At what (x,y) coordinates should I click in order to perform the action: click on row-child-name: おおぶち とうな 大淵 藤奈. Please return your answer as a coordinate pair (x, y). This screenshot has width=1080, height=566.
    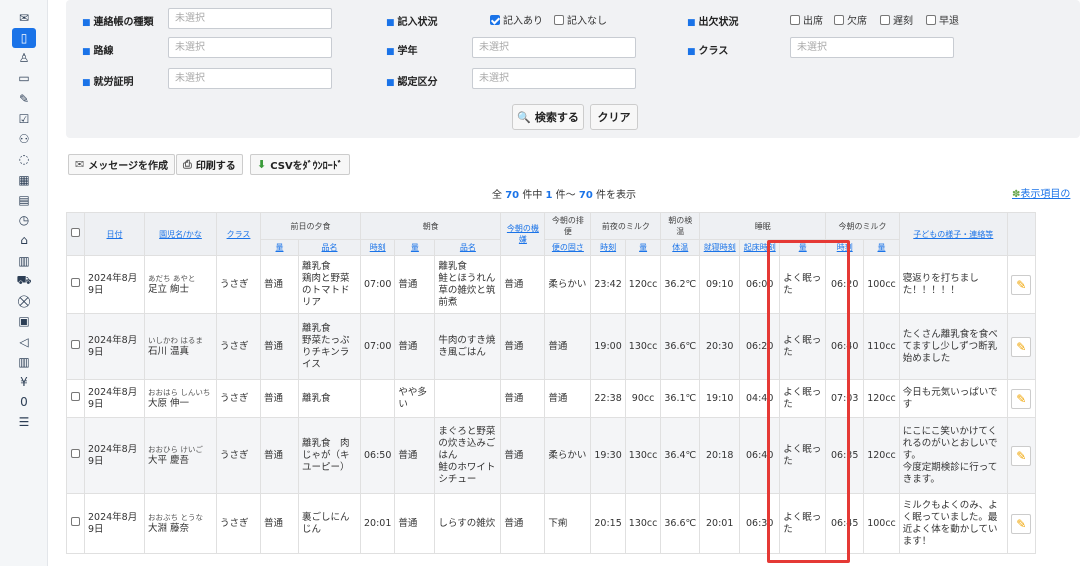
    Looking at the image, I should click on (180, 523).